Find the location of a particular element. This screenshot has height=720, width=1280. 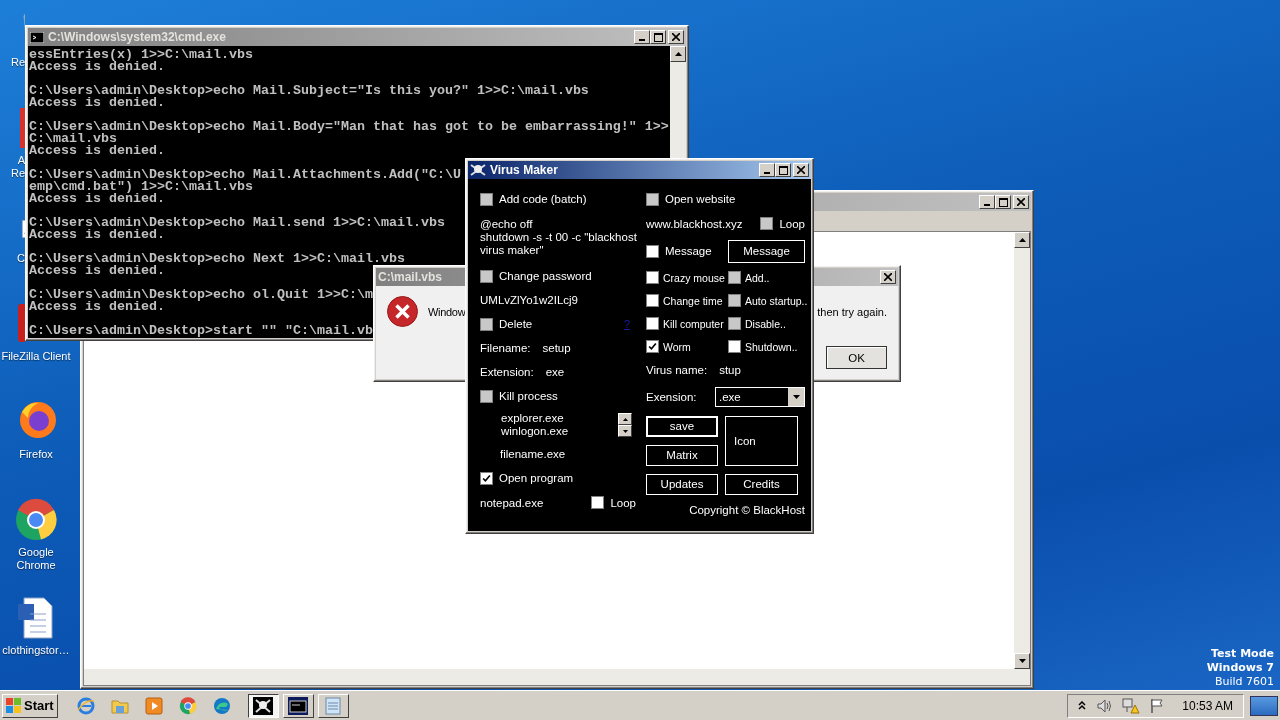

checkbox-label: Shutdown.. is located at coordinates (771, 346).